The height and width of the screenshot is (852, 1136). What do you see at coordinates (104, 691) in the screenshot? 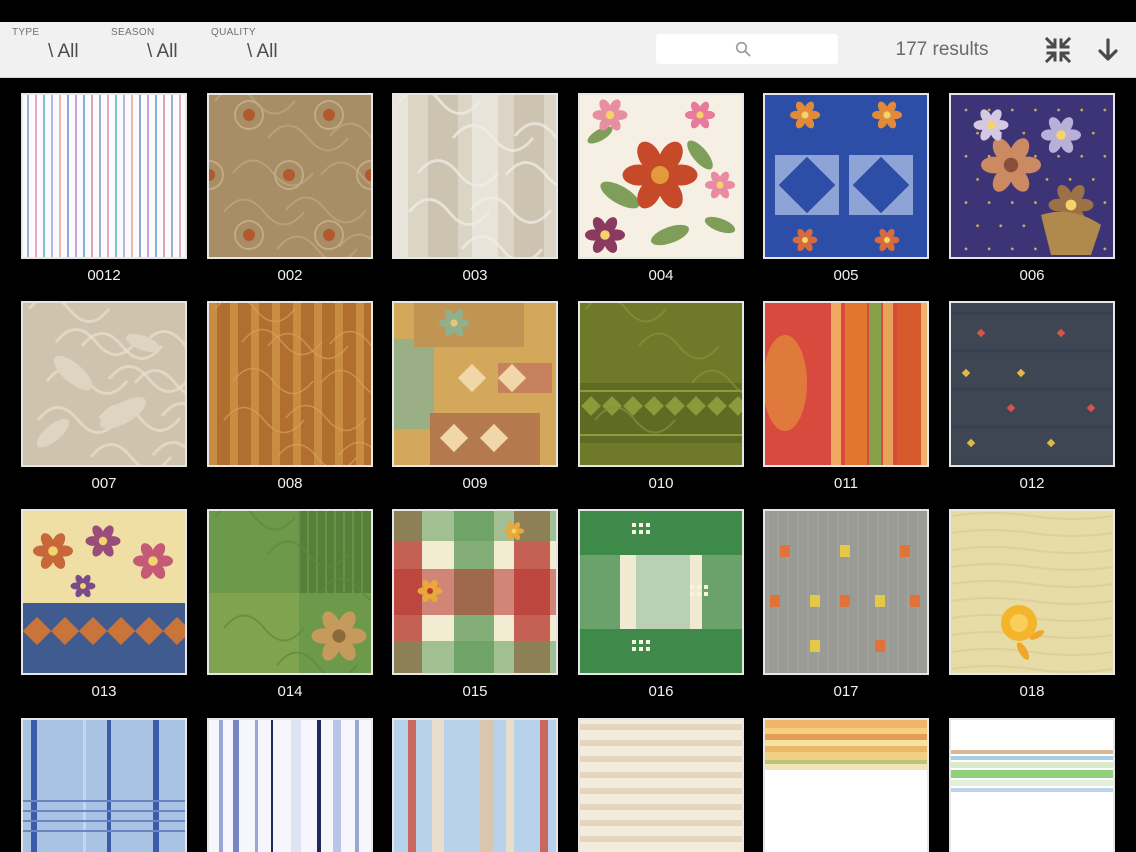
I see `fabric-code-label: 013` at bounding box center [104, 691].